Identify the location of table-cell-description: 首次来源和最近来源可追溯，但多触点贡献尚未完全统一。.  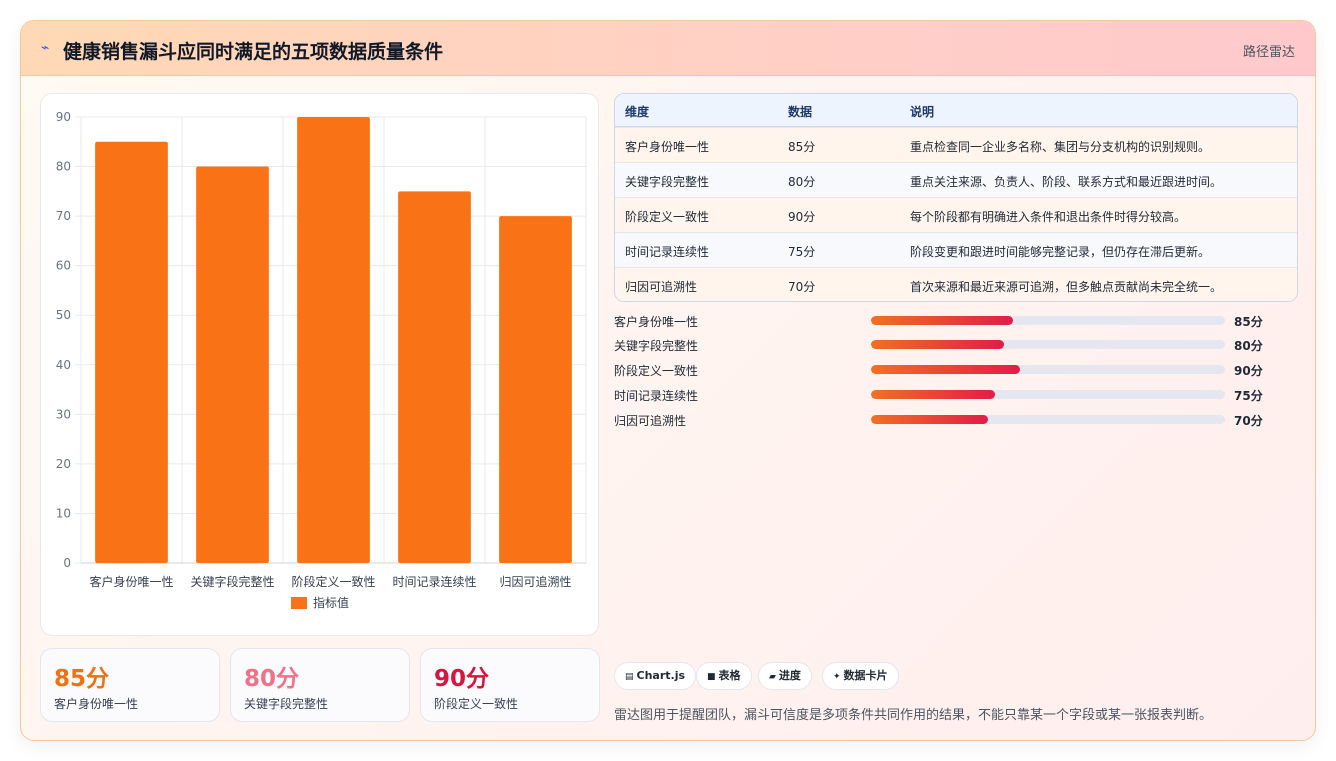
(1066, 287).